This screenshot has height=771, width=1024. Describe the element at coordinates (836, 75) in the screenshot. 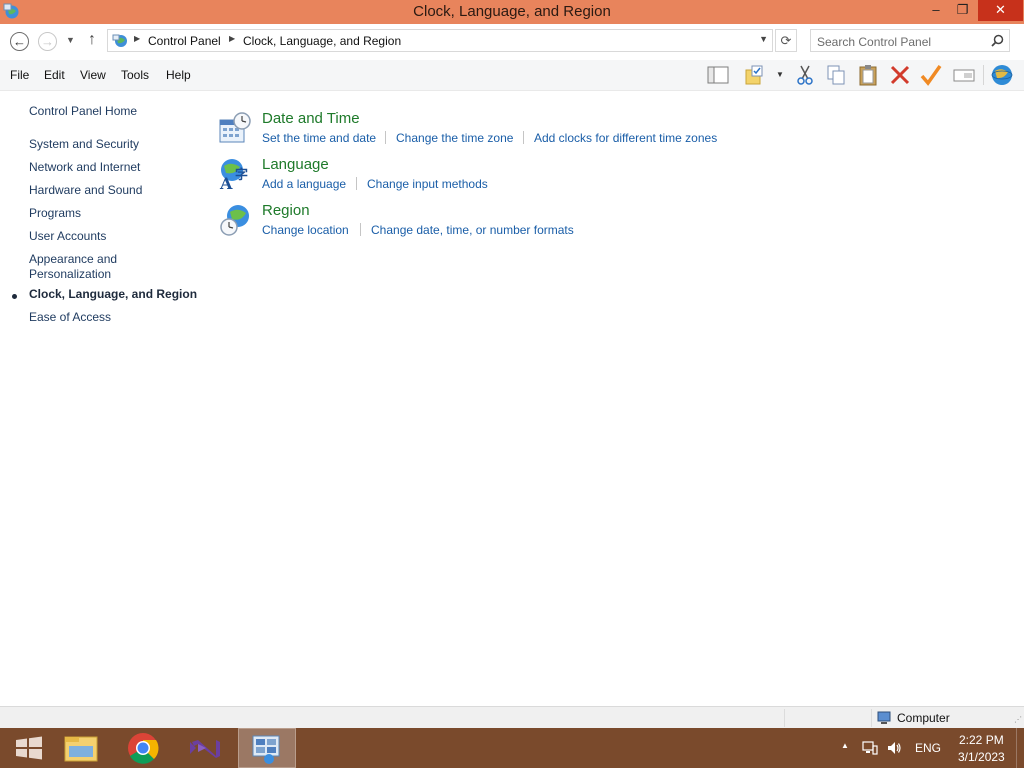

I see `copy-icon` at that location.